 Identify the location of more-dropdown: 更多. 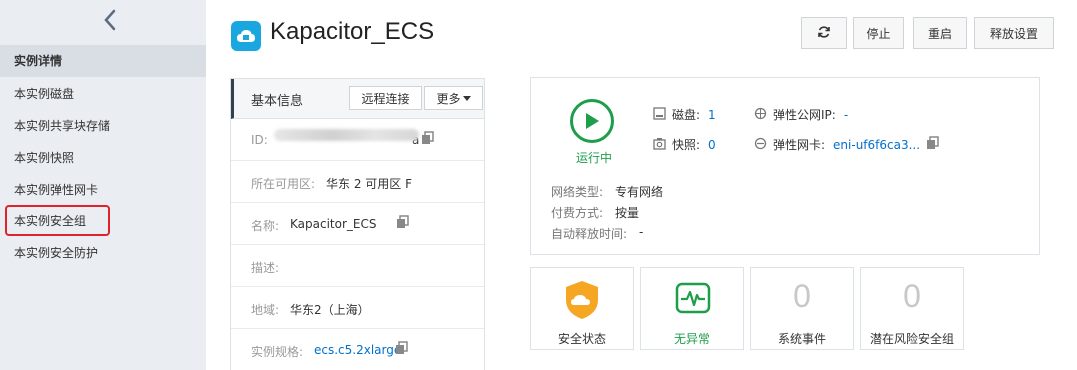
(453, 98).